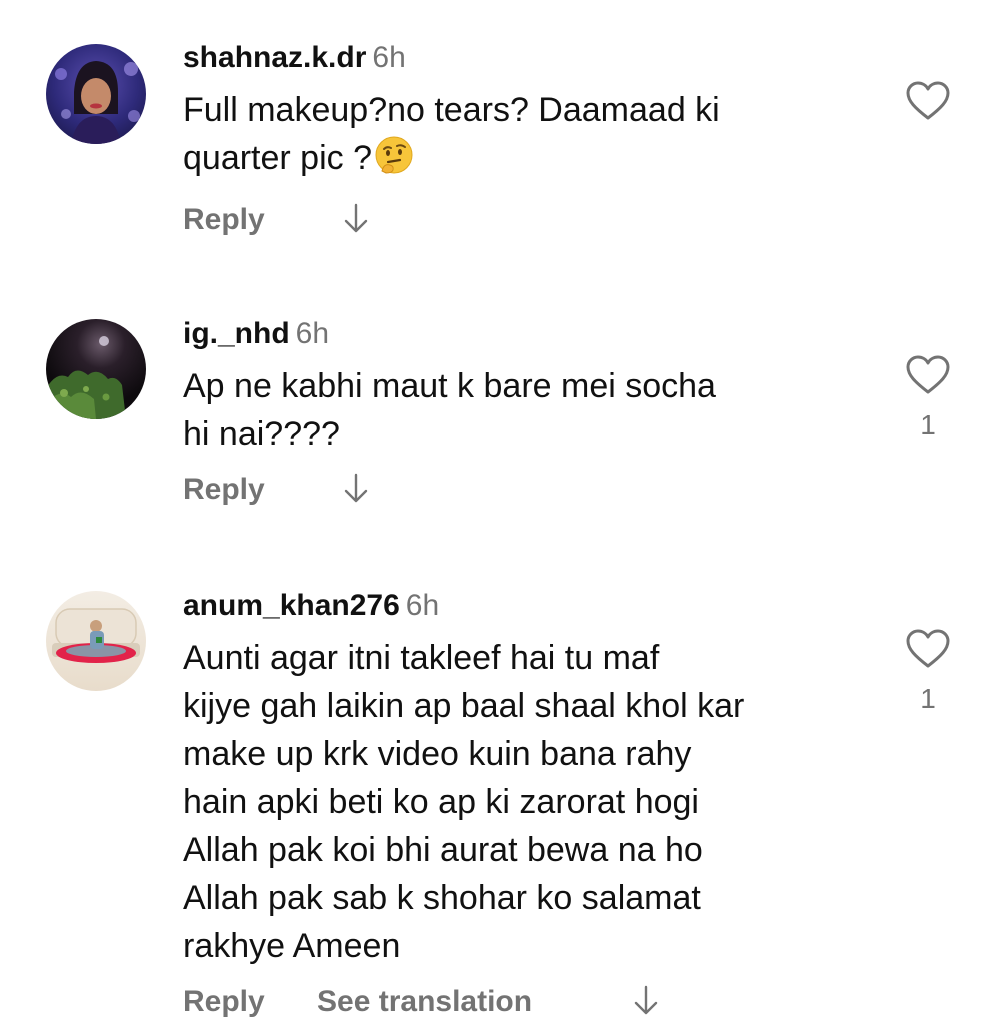 Image resolution: width=1007 pixels, height=1029 pixels. I want to click on comment-text-line: quarter pic ?, so click(277, 158).